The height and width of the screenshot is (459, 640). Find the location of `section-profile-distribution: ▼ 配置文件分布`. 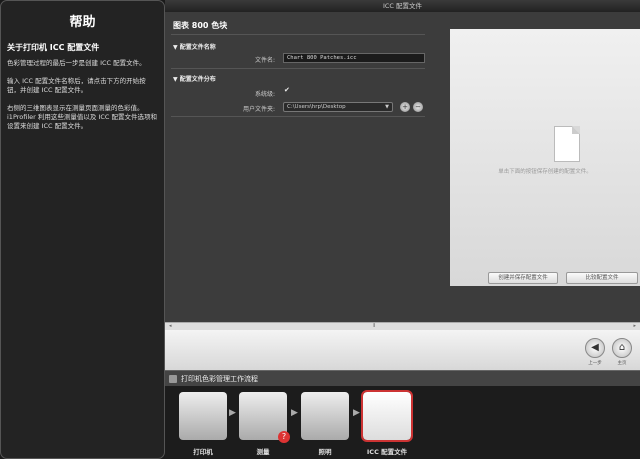

section-profile-distribution: ▼ 配置文件分布 is located at coordinates (194, 78).